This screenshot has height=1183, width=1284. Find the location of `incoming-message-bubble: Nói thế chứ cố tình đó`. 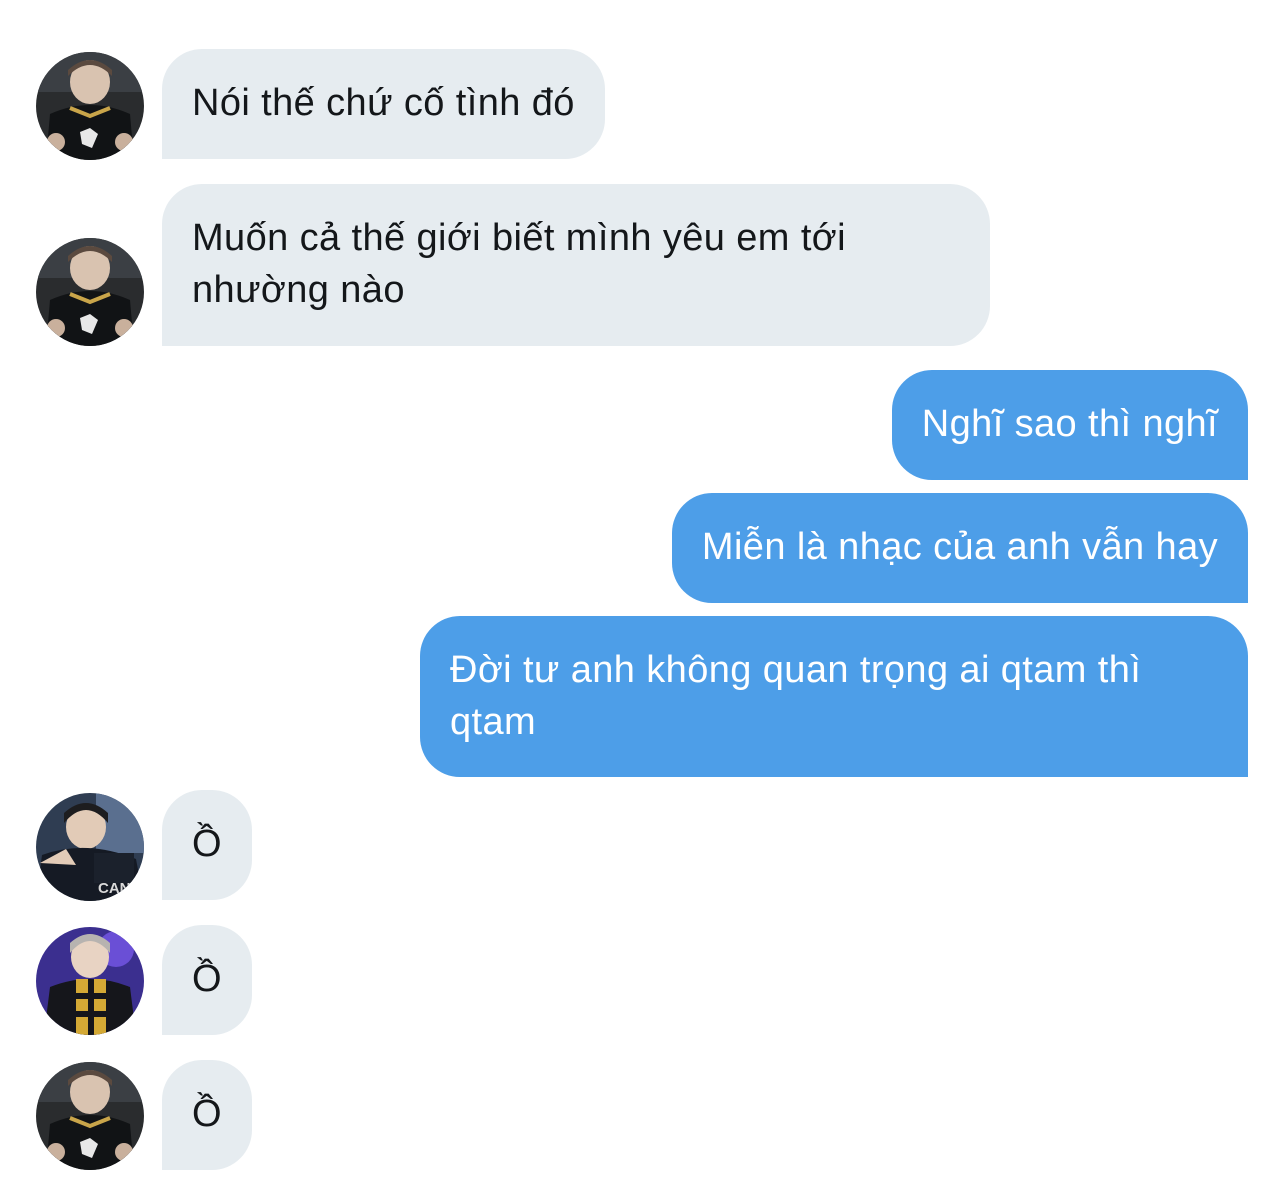

incoming-message-bubble: Nói thế chứ cố tình đó is located at coordinates (383, 104).